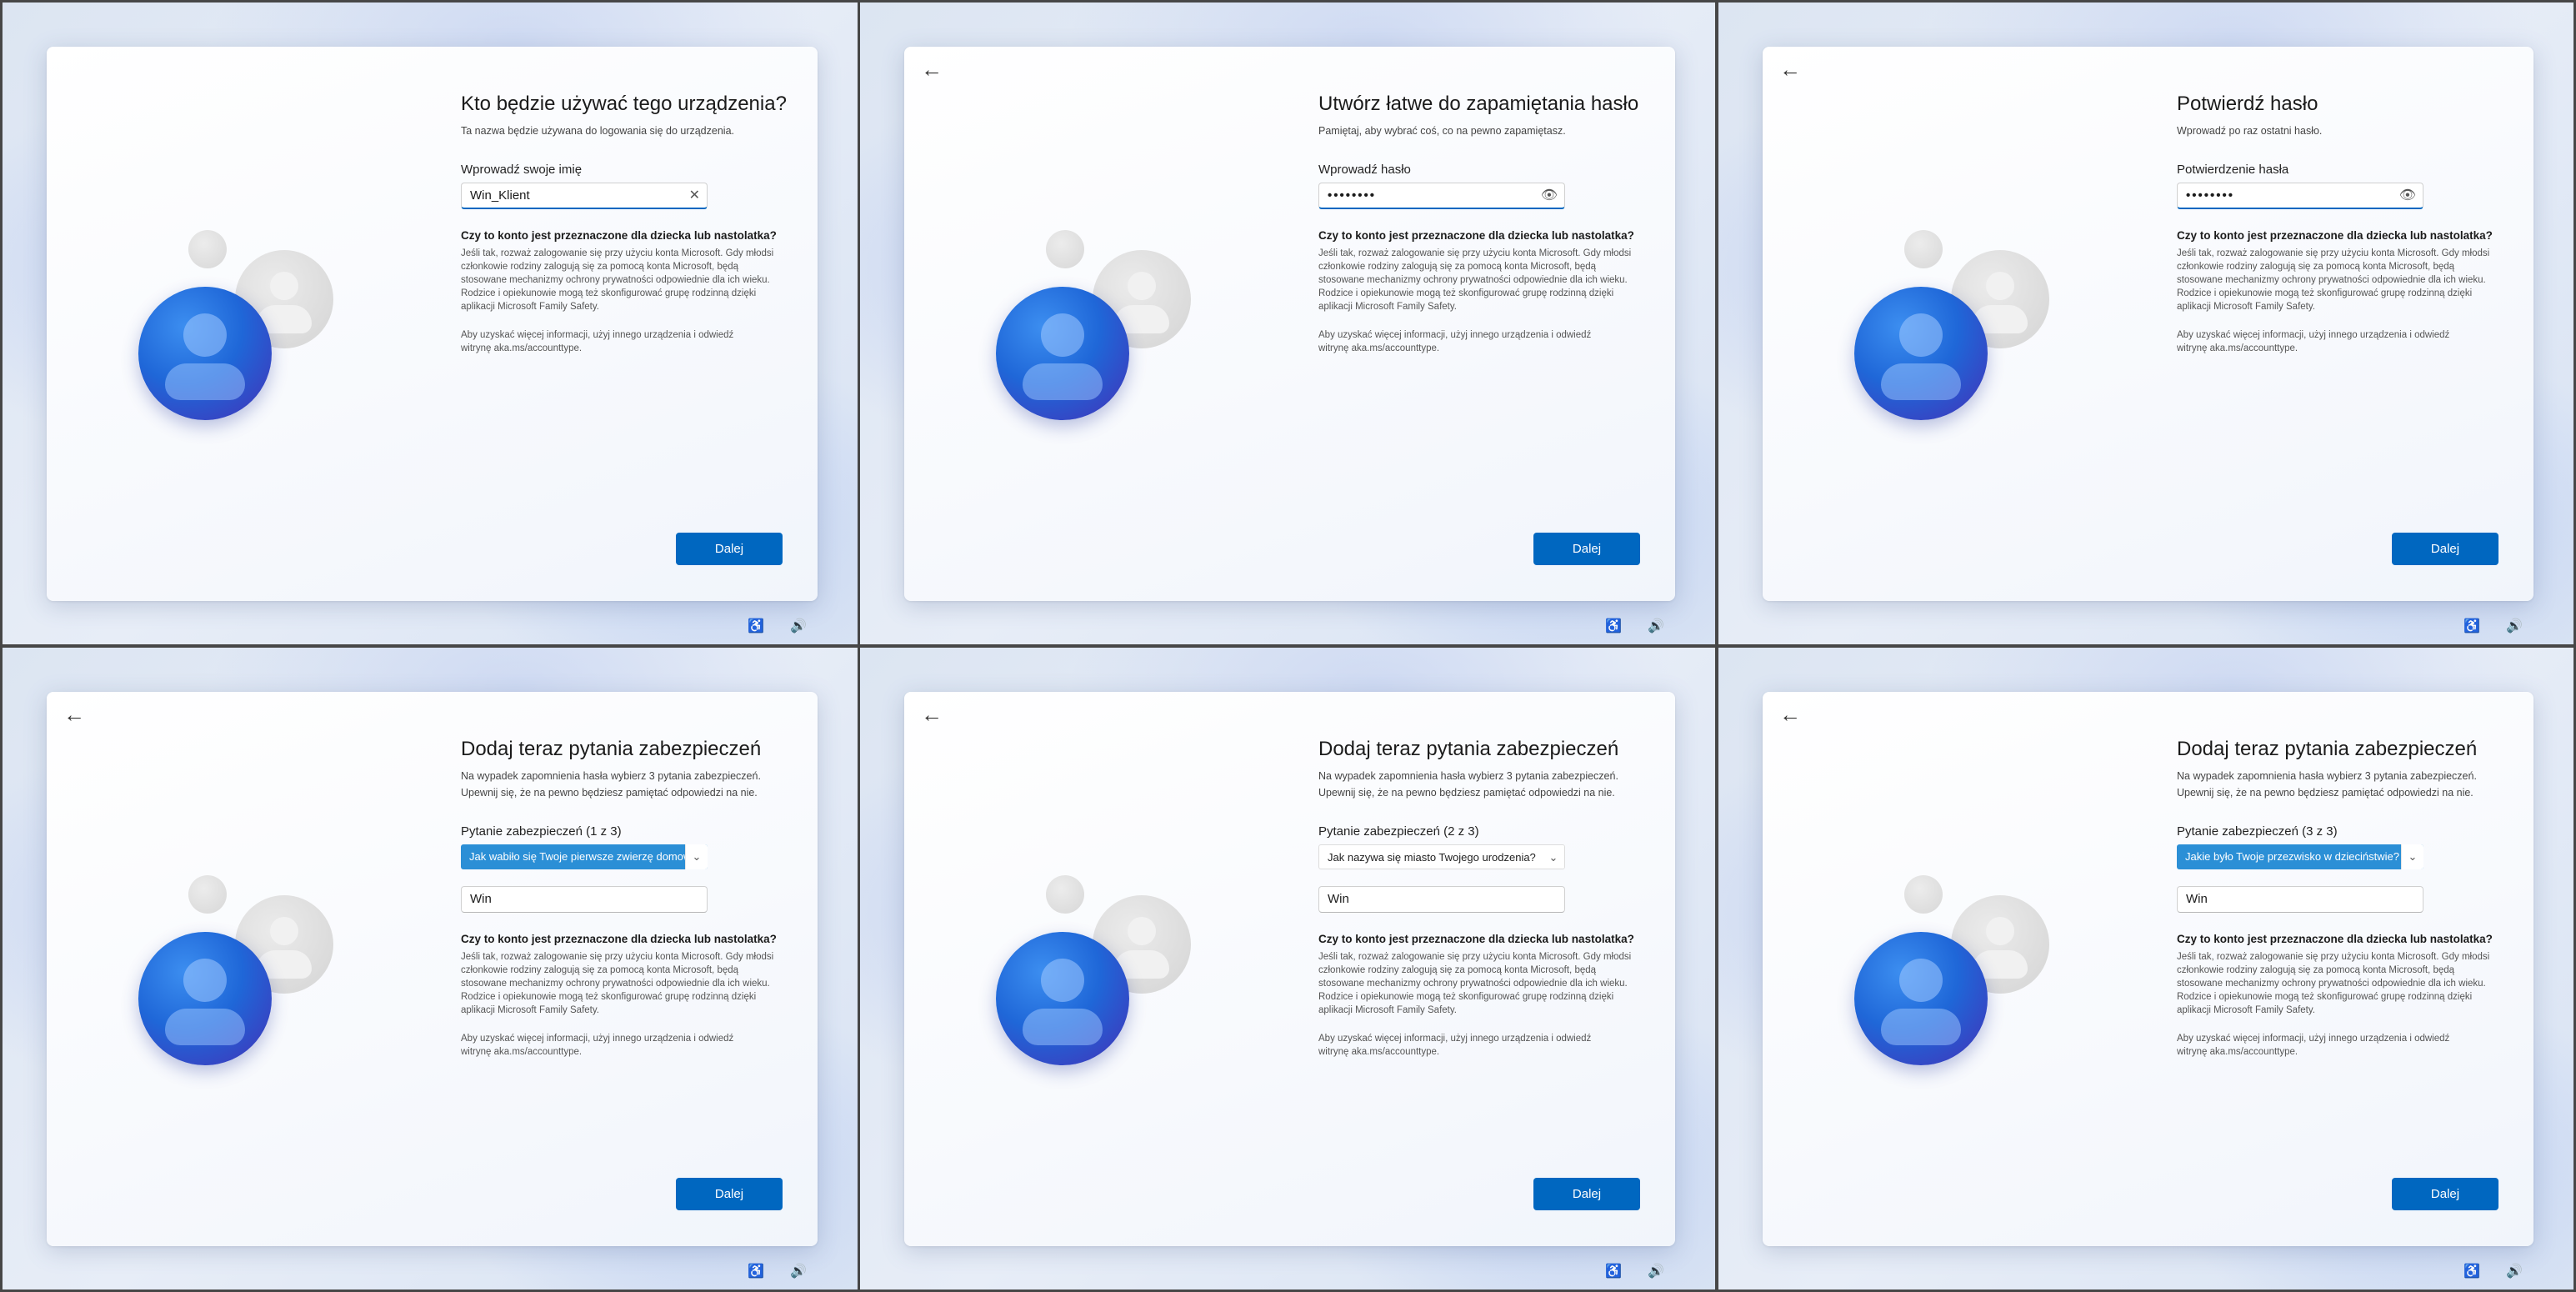 The image size is (2576, 1292). What do you see at coordinates (1352, 195) in the screenshot?
I see `password-input-value: ••••••••` at bounding box center [1352, 195].